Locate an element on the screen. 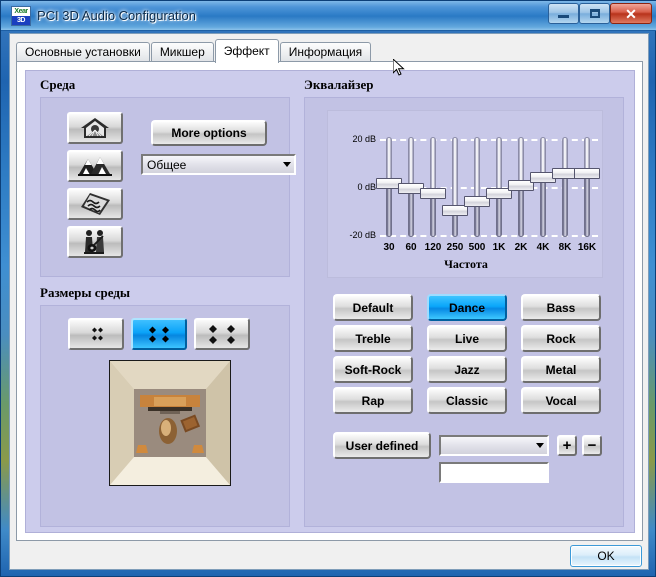  eq-axis-label-bottom: -20 dB is located at coordinates (362, 235).